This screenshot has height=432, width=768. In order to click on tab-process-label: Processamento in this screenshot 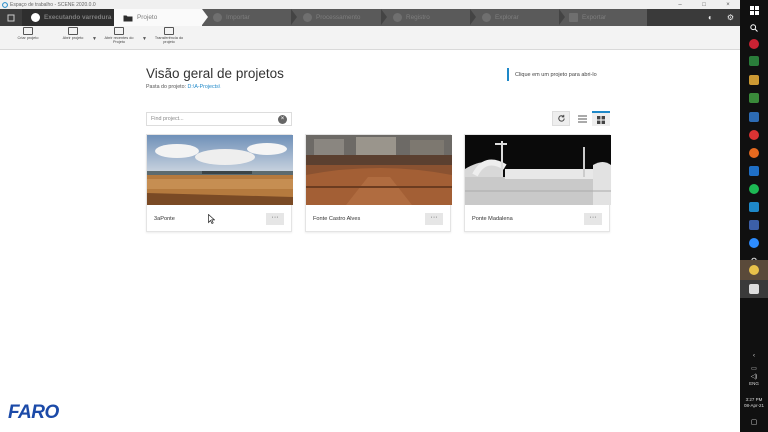, I will do `click(338, 17)`.